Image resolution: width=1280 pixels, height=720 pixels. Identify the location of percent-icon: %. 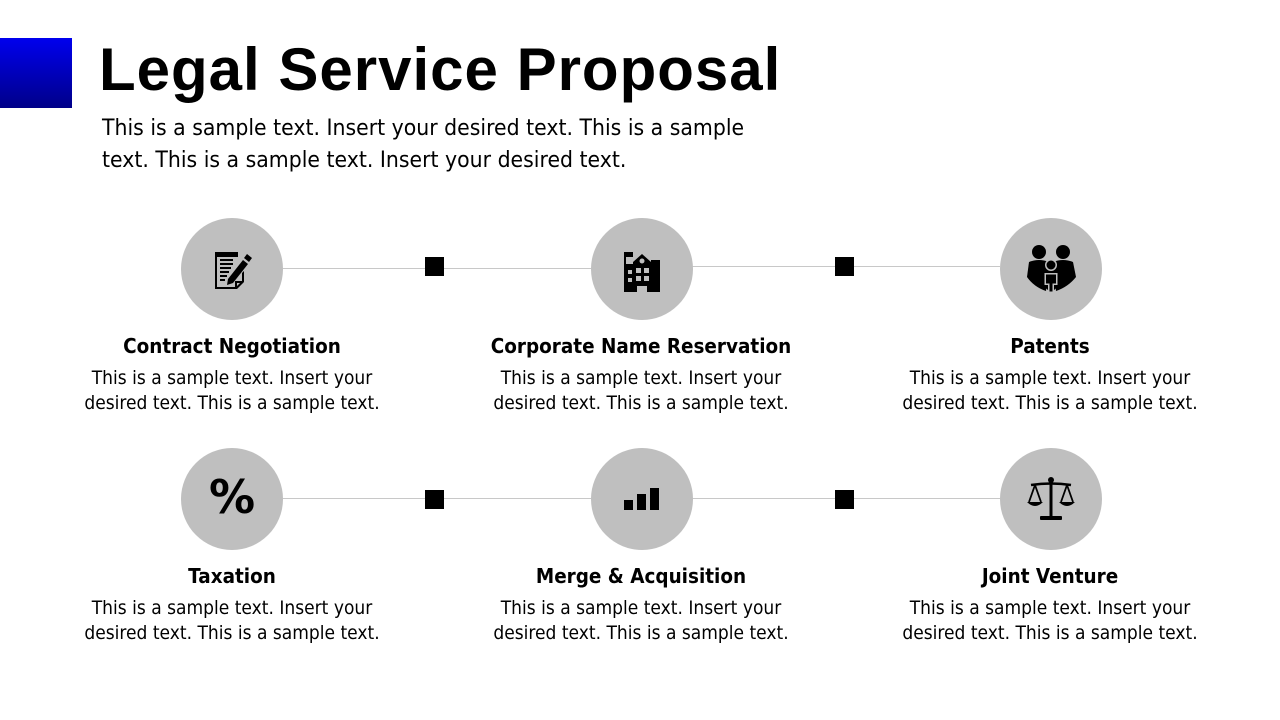
(232, 497).